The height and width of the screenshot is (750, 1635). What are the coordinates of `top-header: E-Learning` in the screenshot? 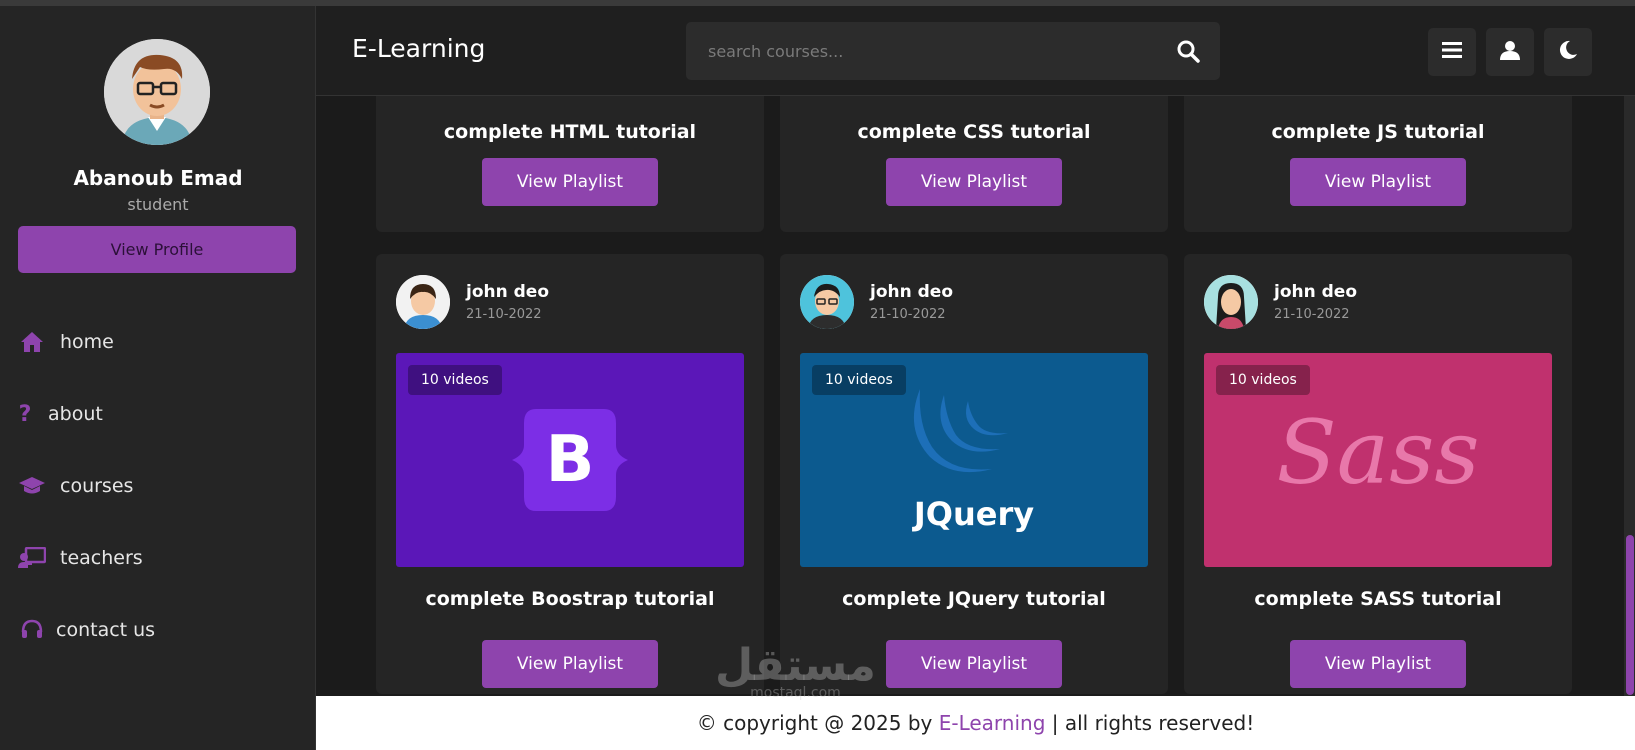 It's located at (975, 51).